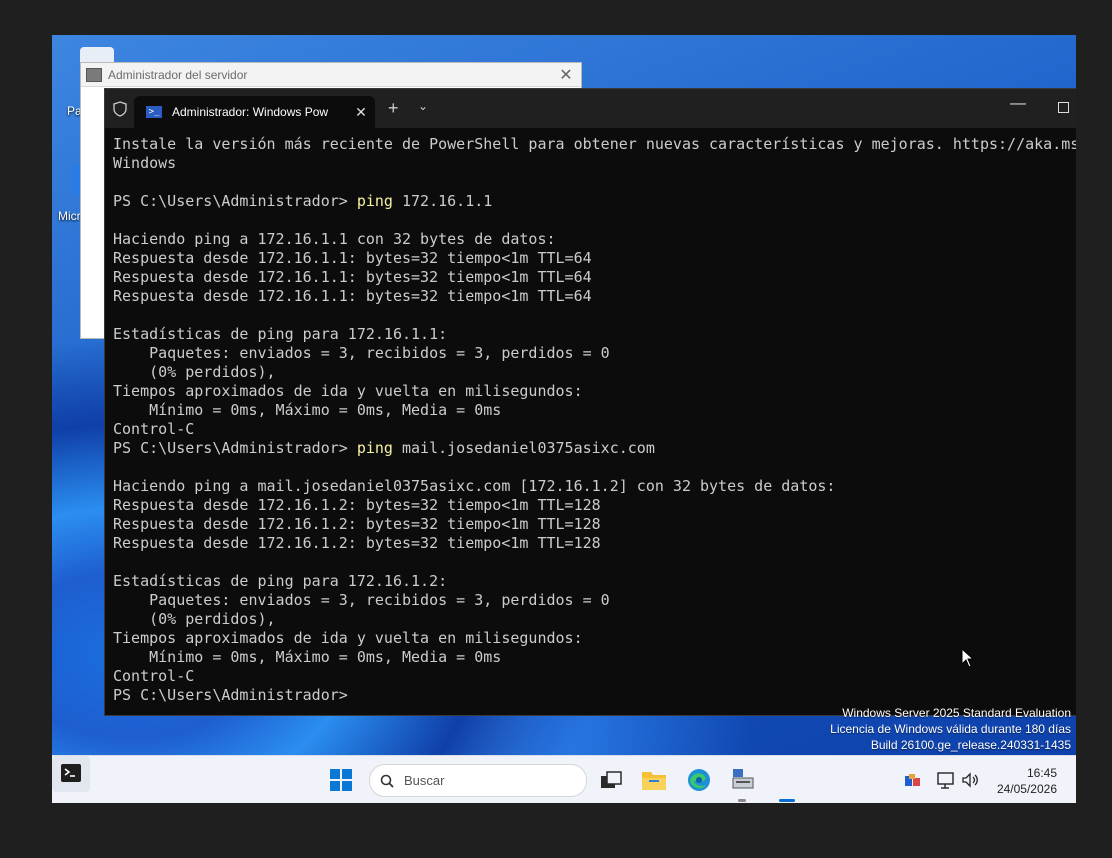  I want to click on network-icon, so click(913, 780).